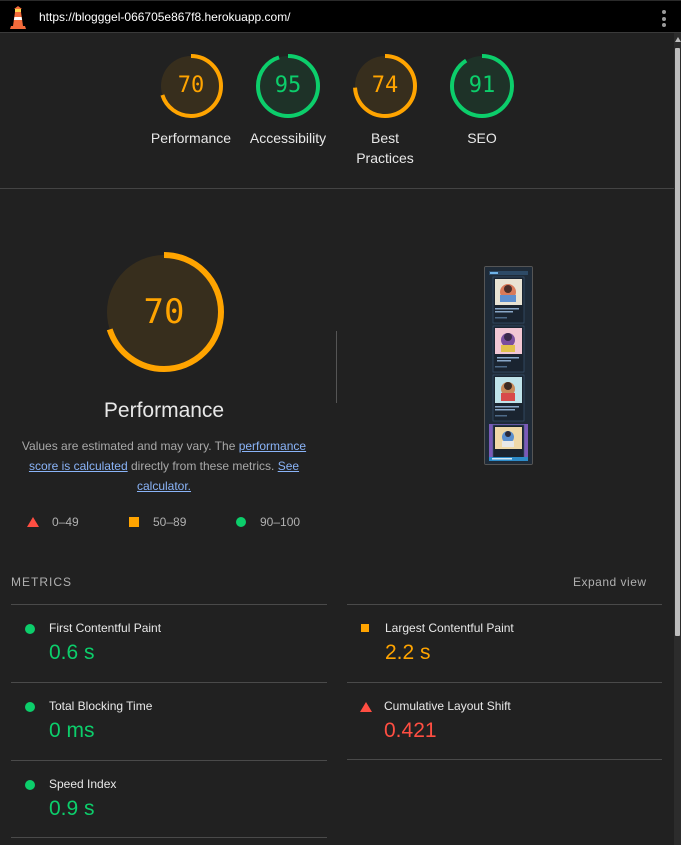 The height and width of the screenshot is (845, 681). What do you see at coordinates (677, 342) in the screenshot?
I see `scrollbar-thumb` at bounding box center [677, 342].